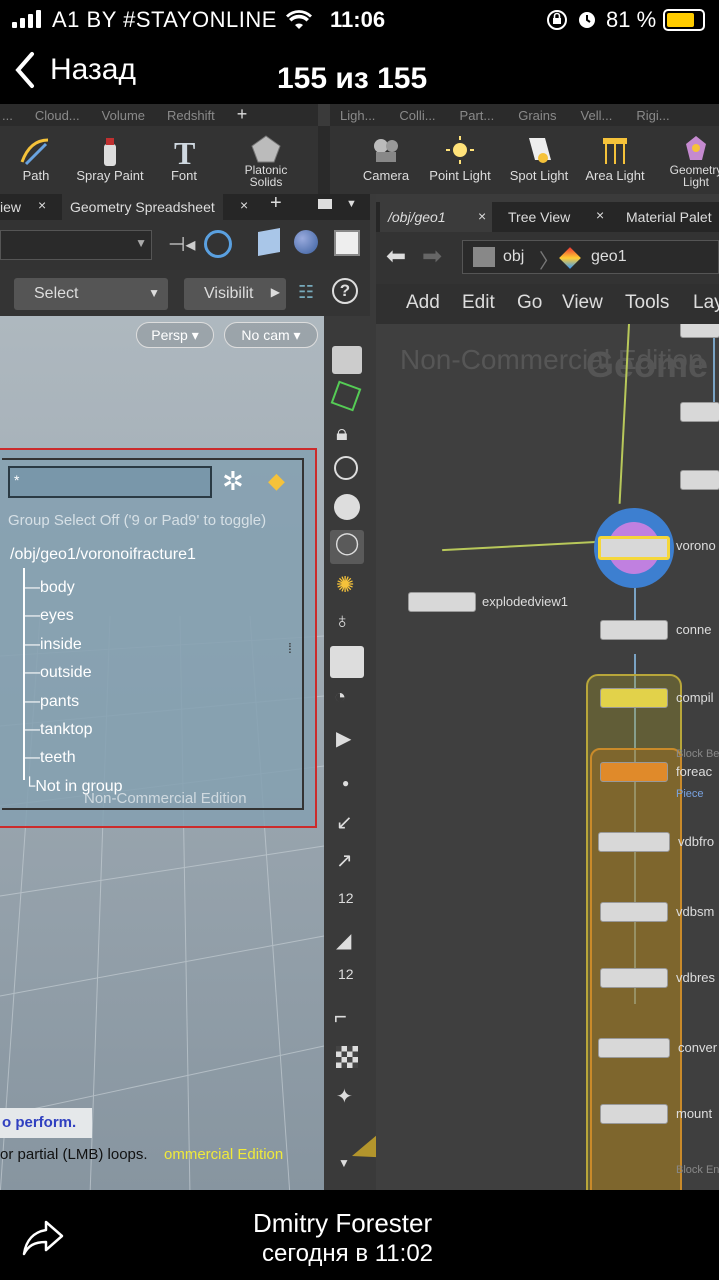  I want to click on node-label: vdbres, so click(696, 977).